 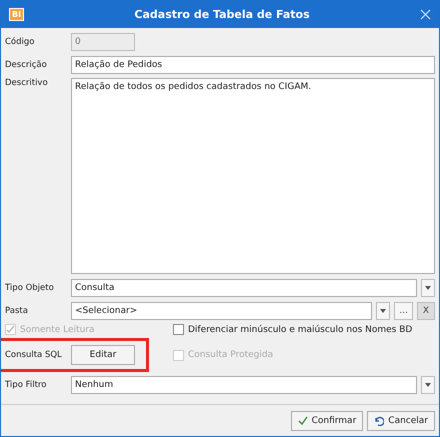 What do you see at coordinates (425, 14) in the screenshot?
I see `close-icon` at bounding box center [425, 14].